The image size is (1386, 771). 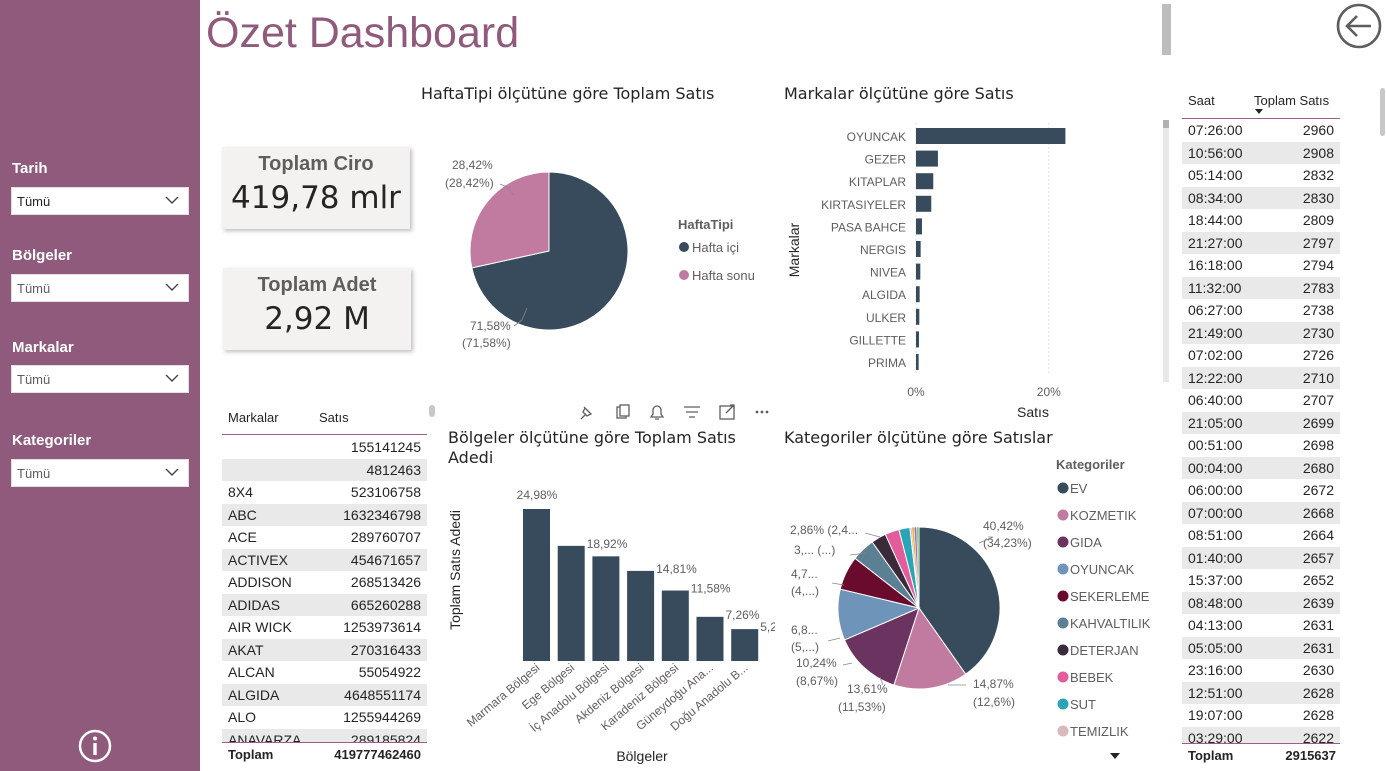 What do you see at coordinates (1261, 197) in the screenshot?
I see `table-row: 08:34:00 2830` at bounding box center [1261, 197].